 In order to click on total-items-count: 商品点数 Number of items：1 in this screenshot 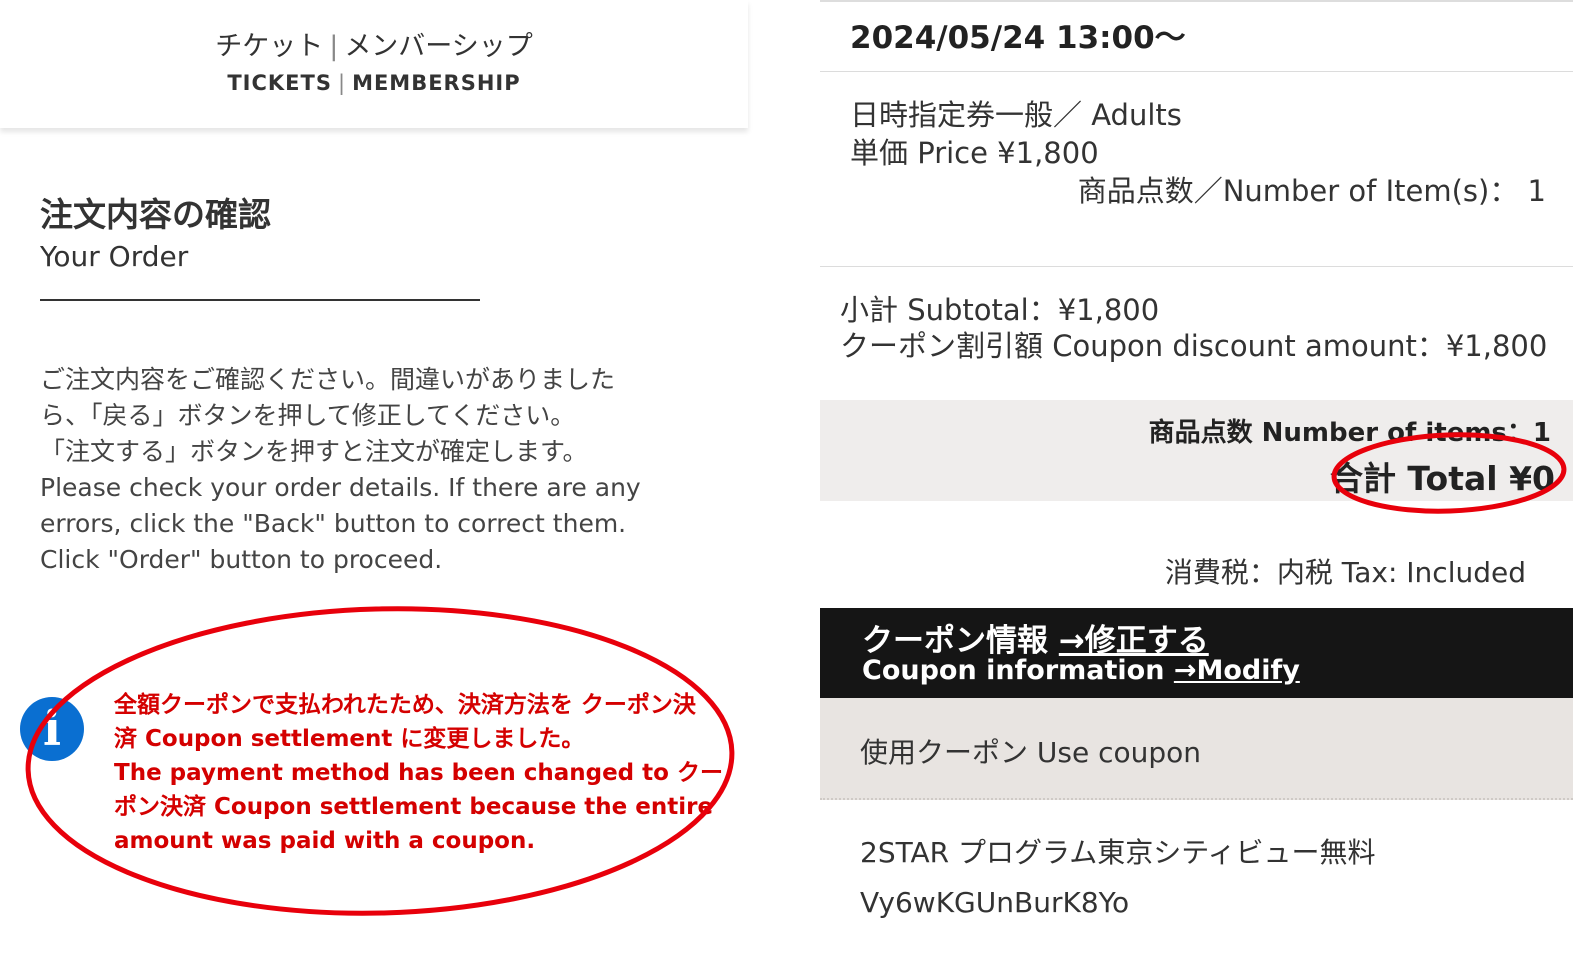, I will do `click(1349, 433)`.